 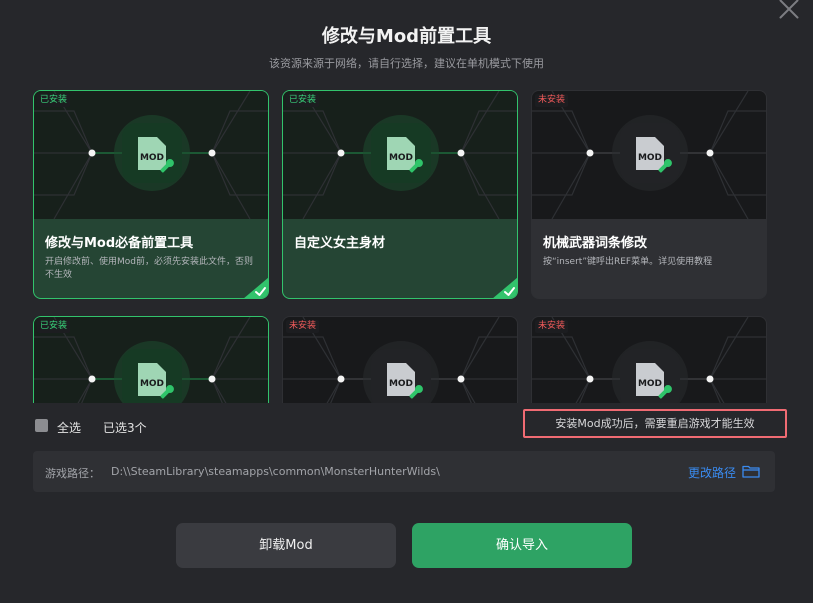 I want to click on select-all-label: 全选, so click(x=69, y=427).